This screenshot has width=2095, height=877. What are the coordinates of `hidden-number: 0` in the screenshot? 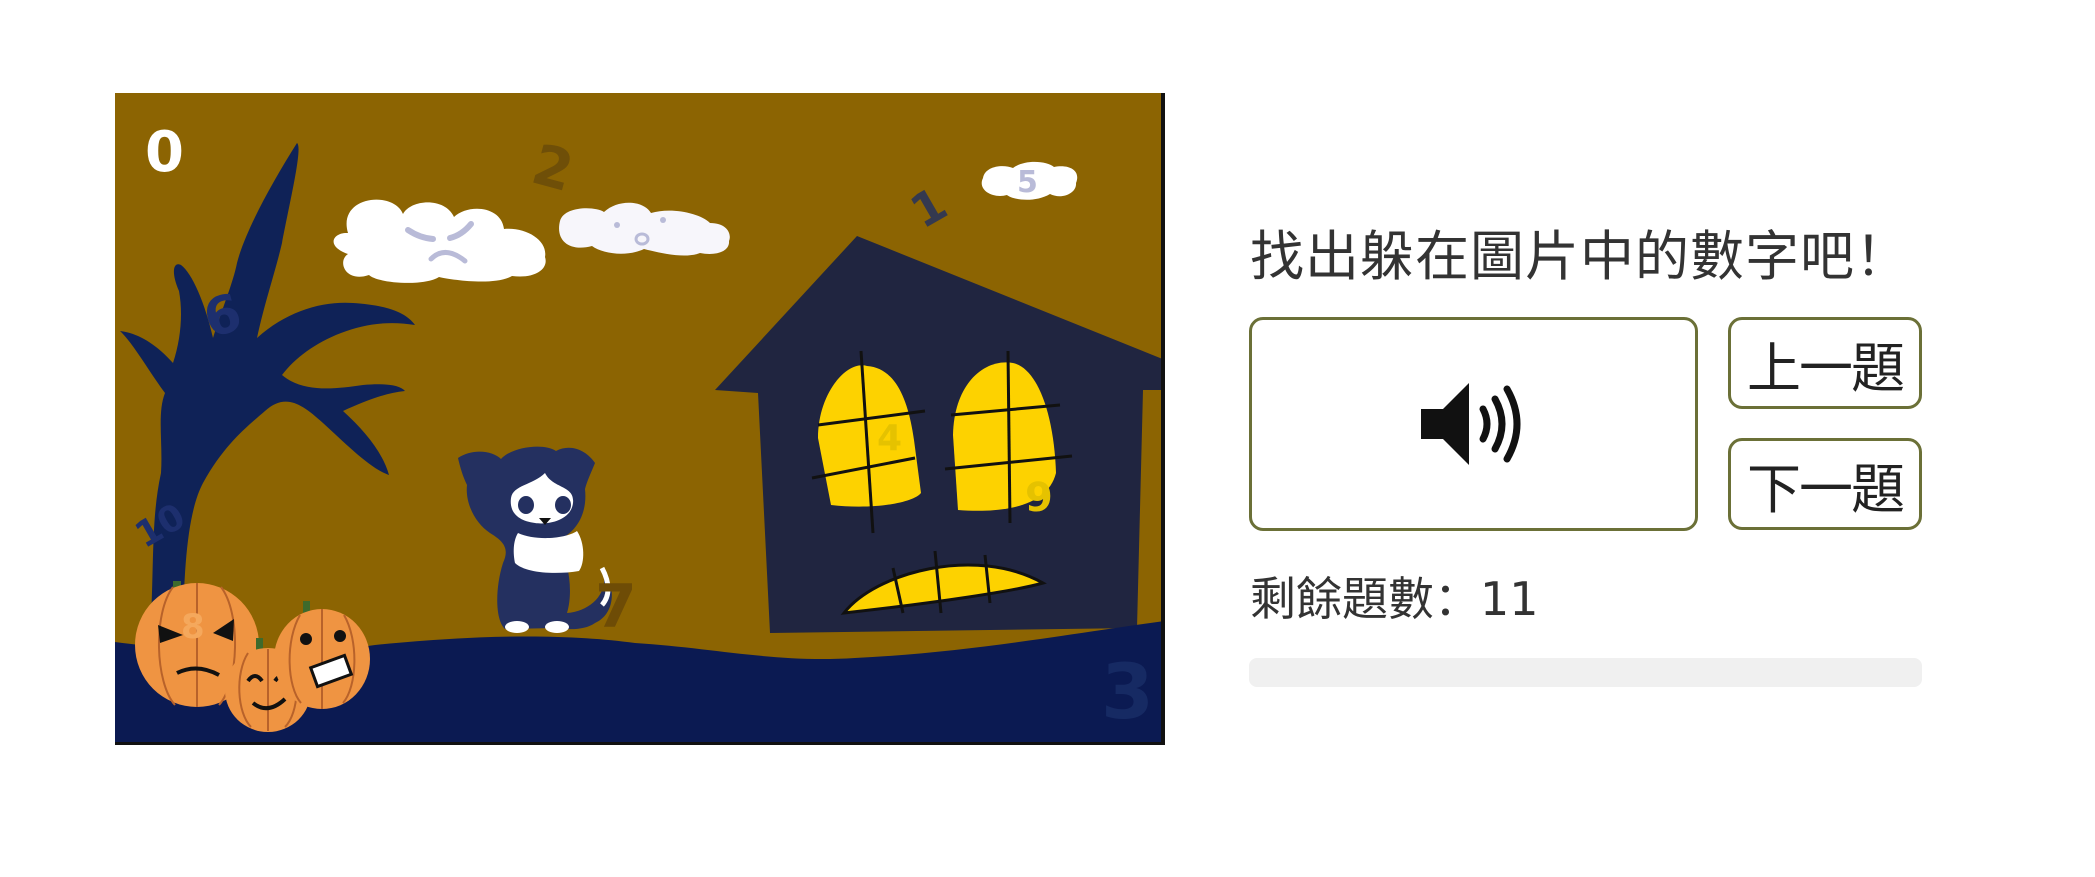 It's located at (164, 152).